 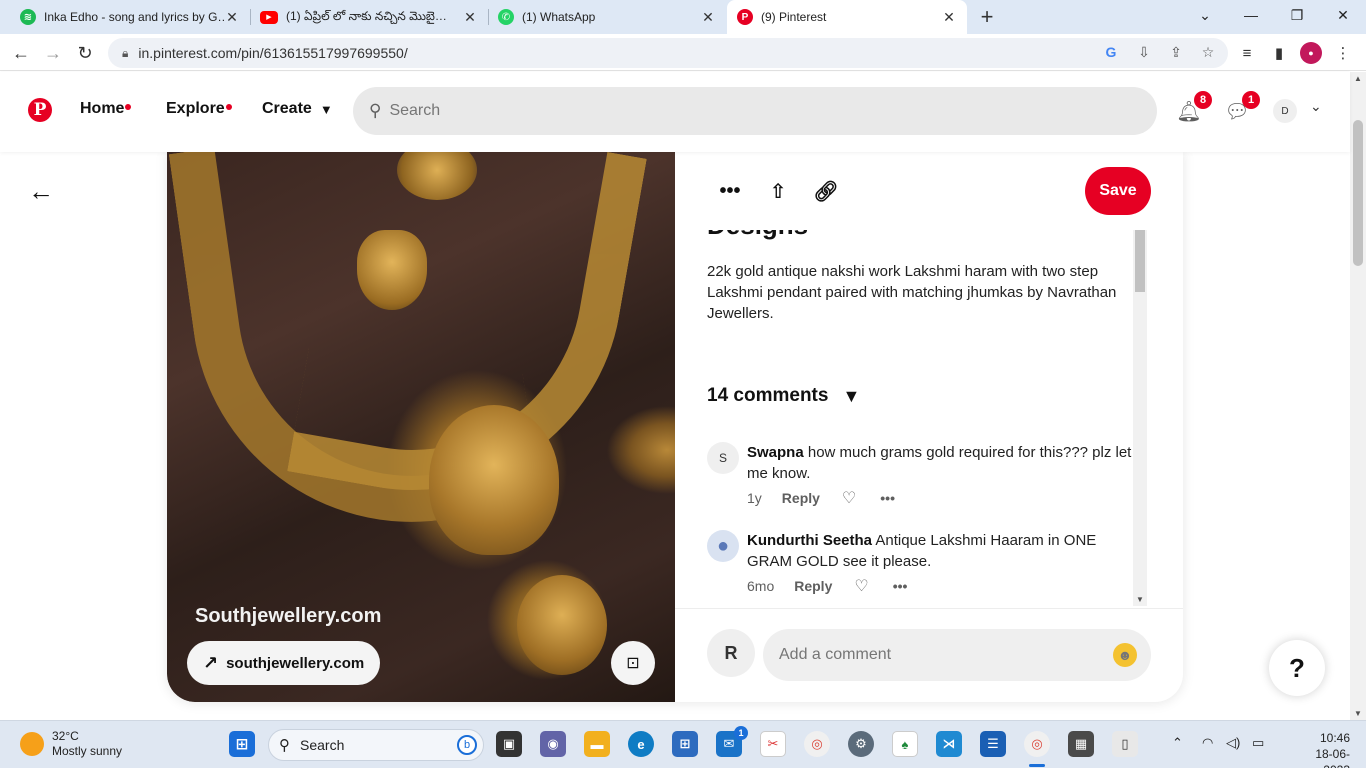 What do you see at coordinates (1233, 743) in the screenshot?
I see `volume-icon: ◁)` at bounding box center [1233, 743].